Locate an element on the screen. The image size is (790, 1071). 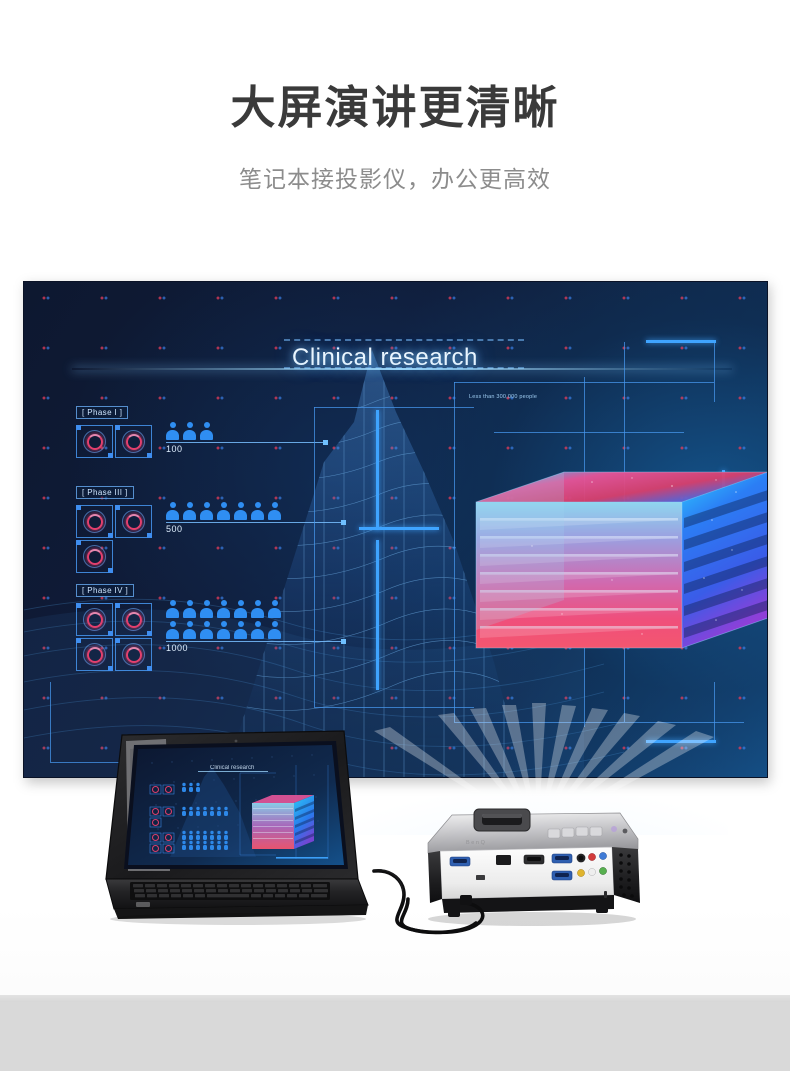
phase-row-1: [ Phase I ] is located at coordinates (115, 430).